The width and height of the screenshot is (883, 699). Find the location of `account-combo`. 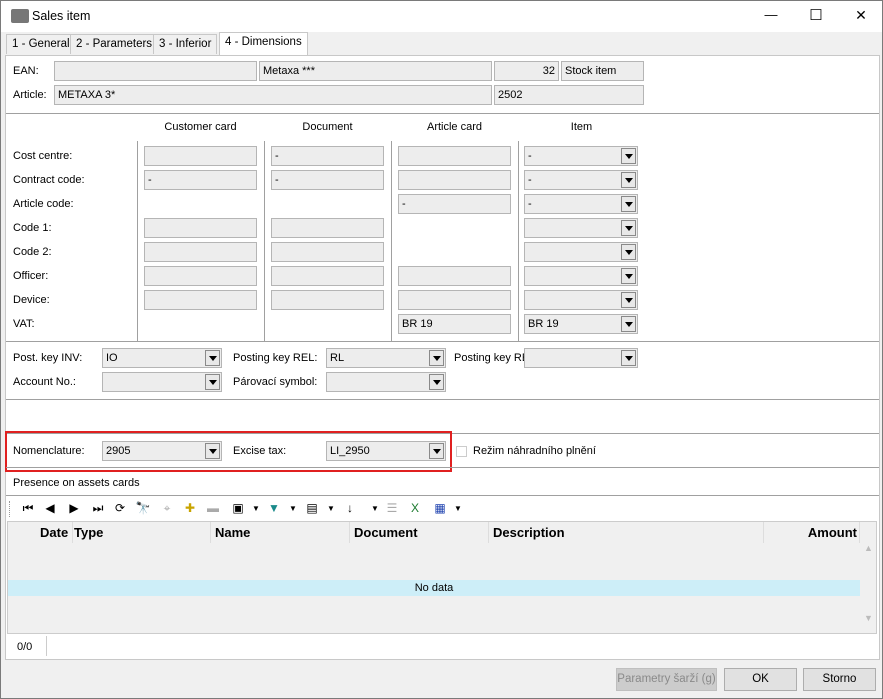

account-combo is located at coordinates (162, 382).